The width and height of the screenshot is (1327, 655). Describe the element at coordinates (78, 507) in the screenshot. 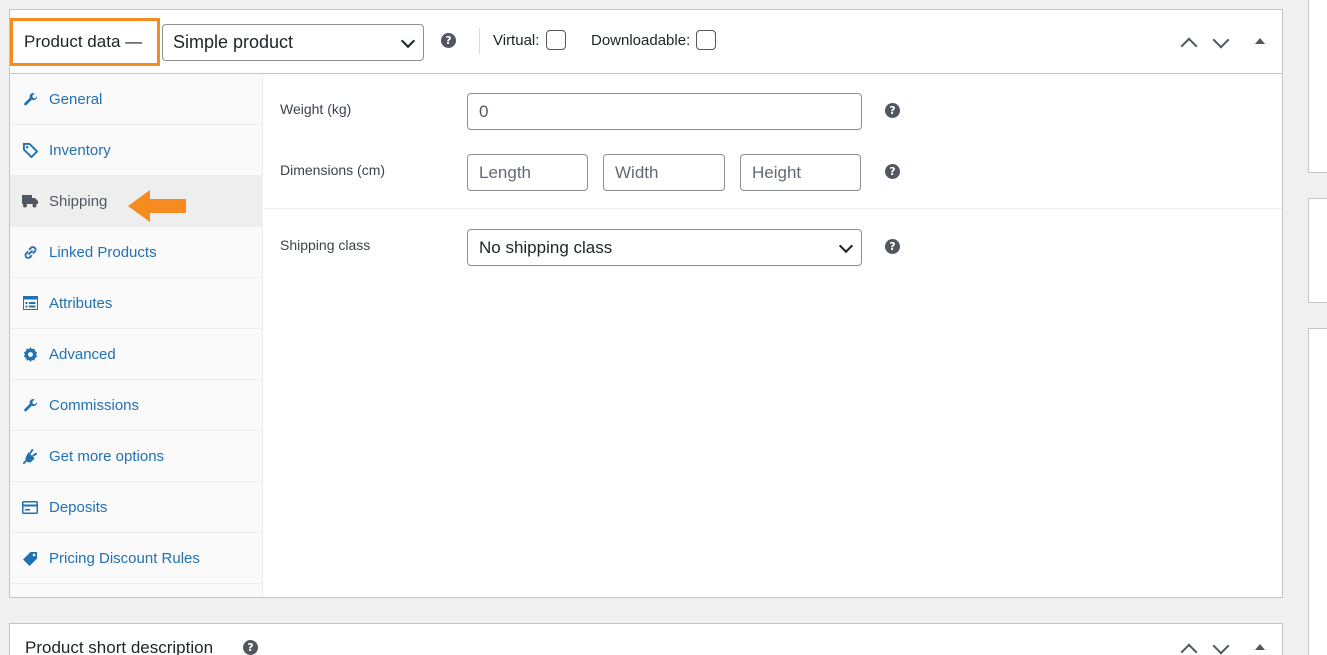

I see `tab-label: Deposits` at that location.